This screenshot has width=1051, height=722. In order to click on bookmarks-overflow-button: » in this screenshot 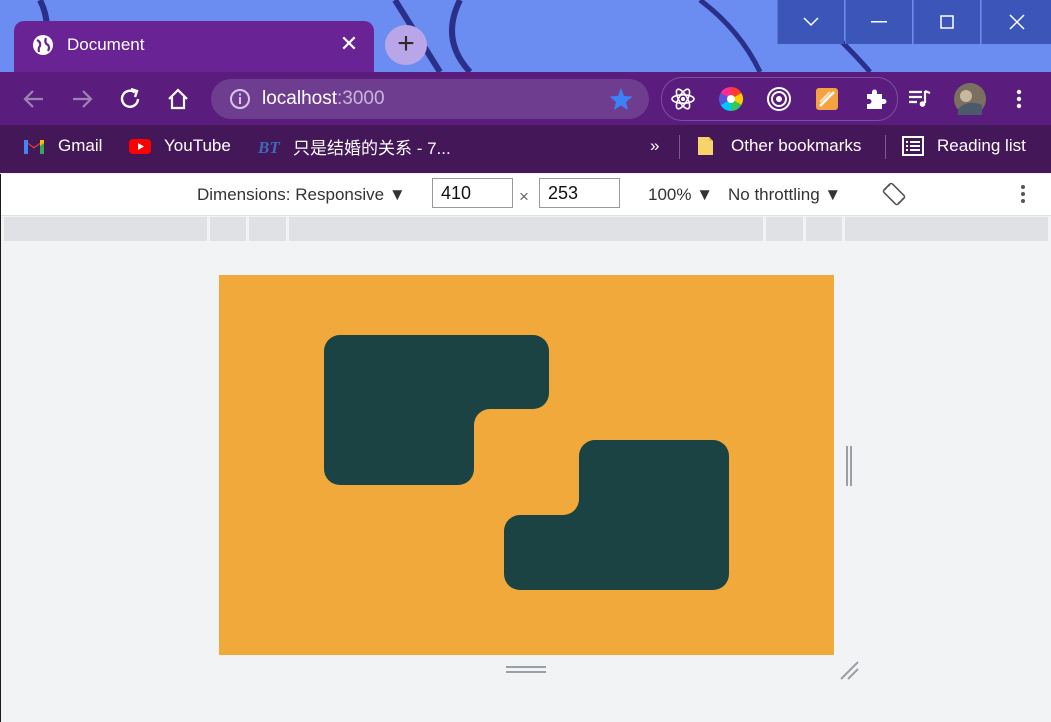, I will do `click(654, 146)`.